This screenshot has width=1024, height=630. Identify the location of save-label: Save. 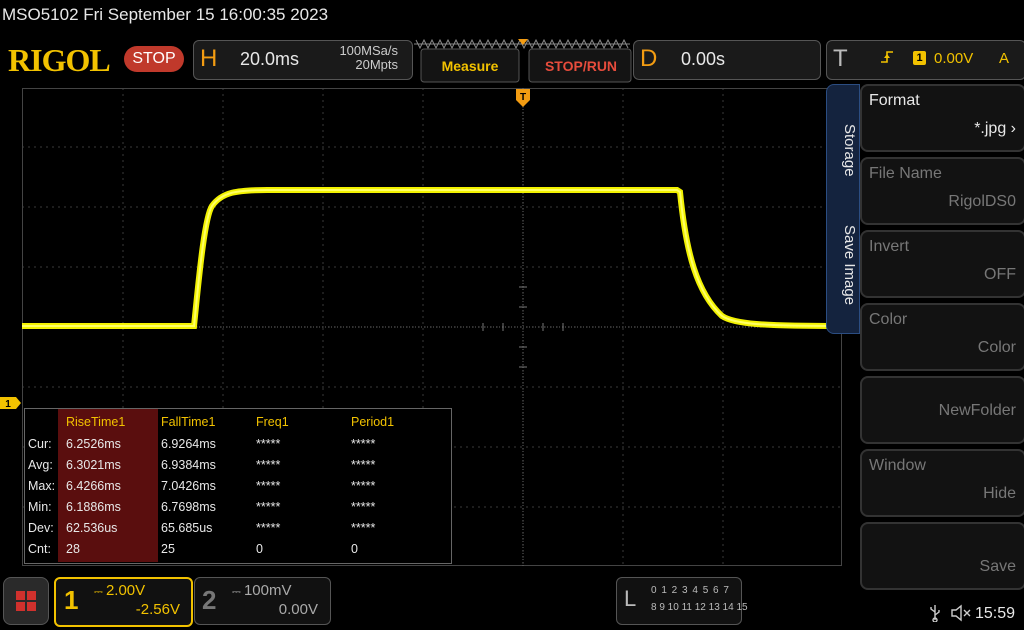
(997, 566).